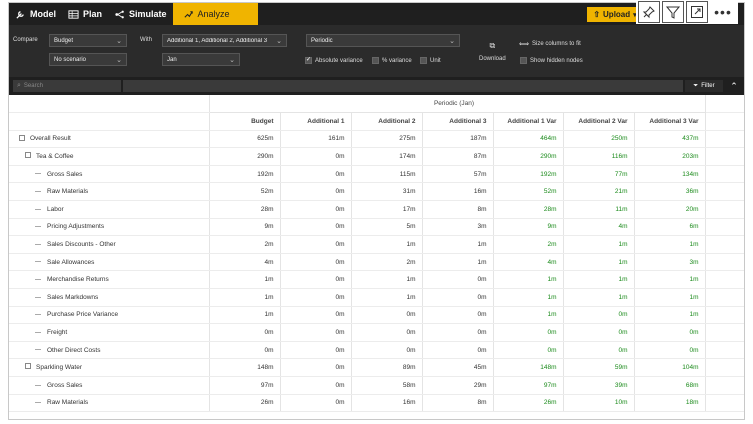  What do you see at coordinates (244, 385) in the screenshot?
I see `value-cell: 97m` at bounding box center [244, 385].